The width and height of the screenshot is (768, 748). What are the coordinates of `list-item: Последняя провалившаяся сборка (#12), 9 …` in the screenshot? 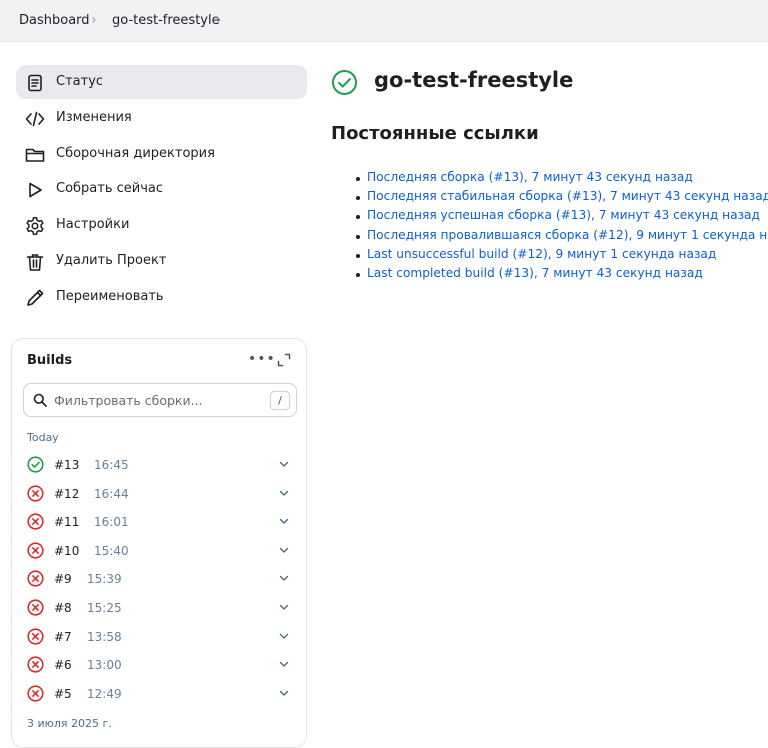 It's located at (562, 237).